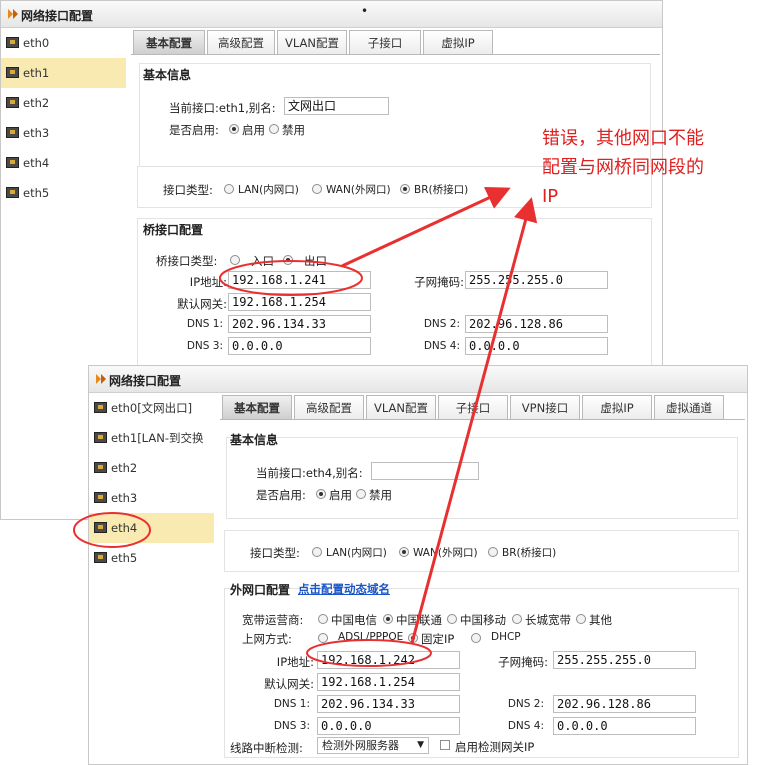 This screenshot has width=763, height=765. What do you see at coordinates (413, 638) in the screenshot?
I see `mode-static-radio` at bounding box center [413, 638].